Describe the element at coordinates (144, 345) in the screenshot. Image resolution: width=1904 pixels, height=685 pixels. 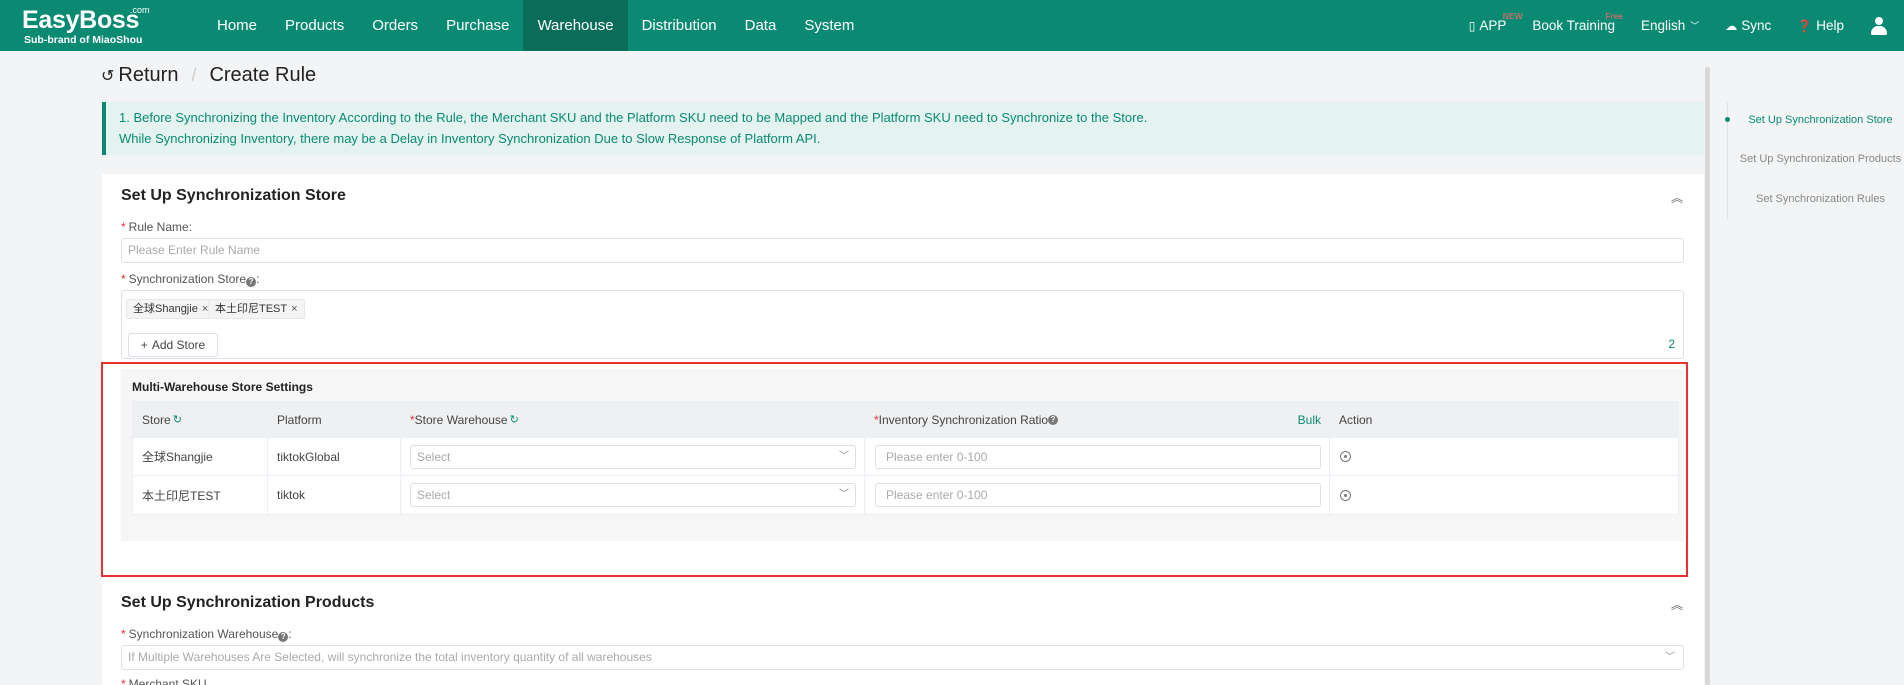
I see `plus-icon: +` at that location.